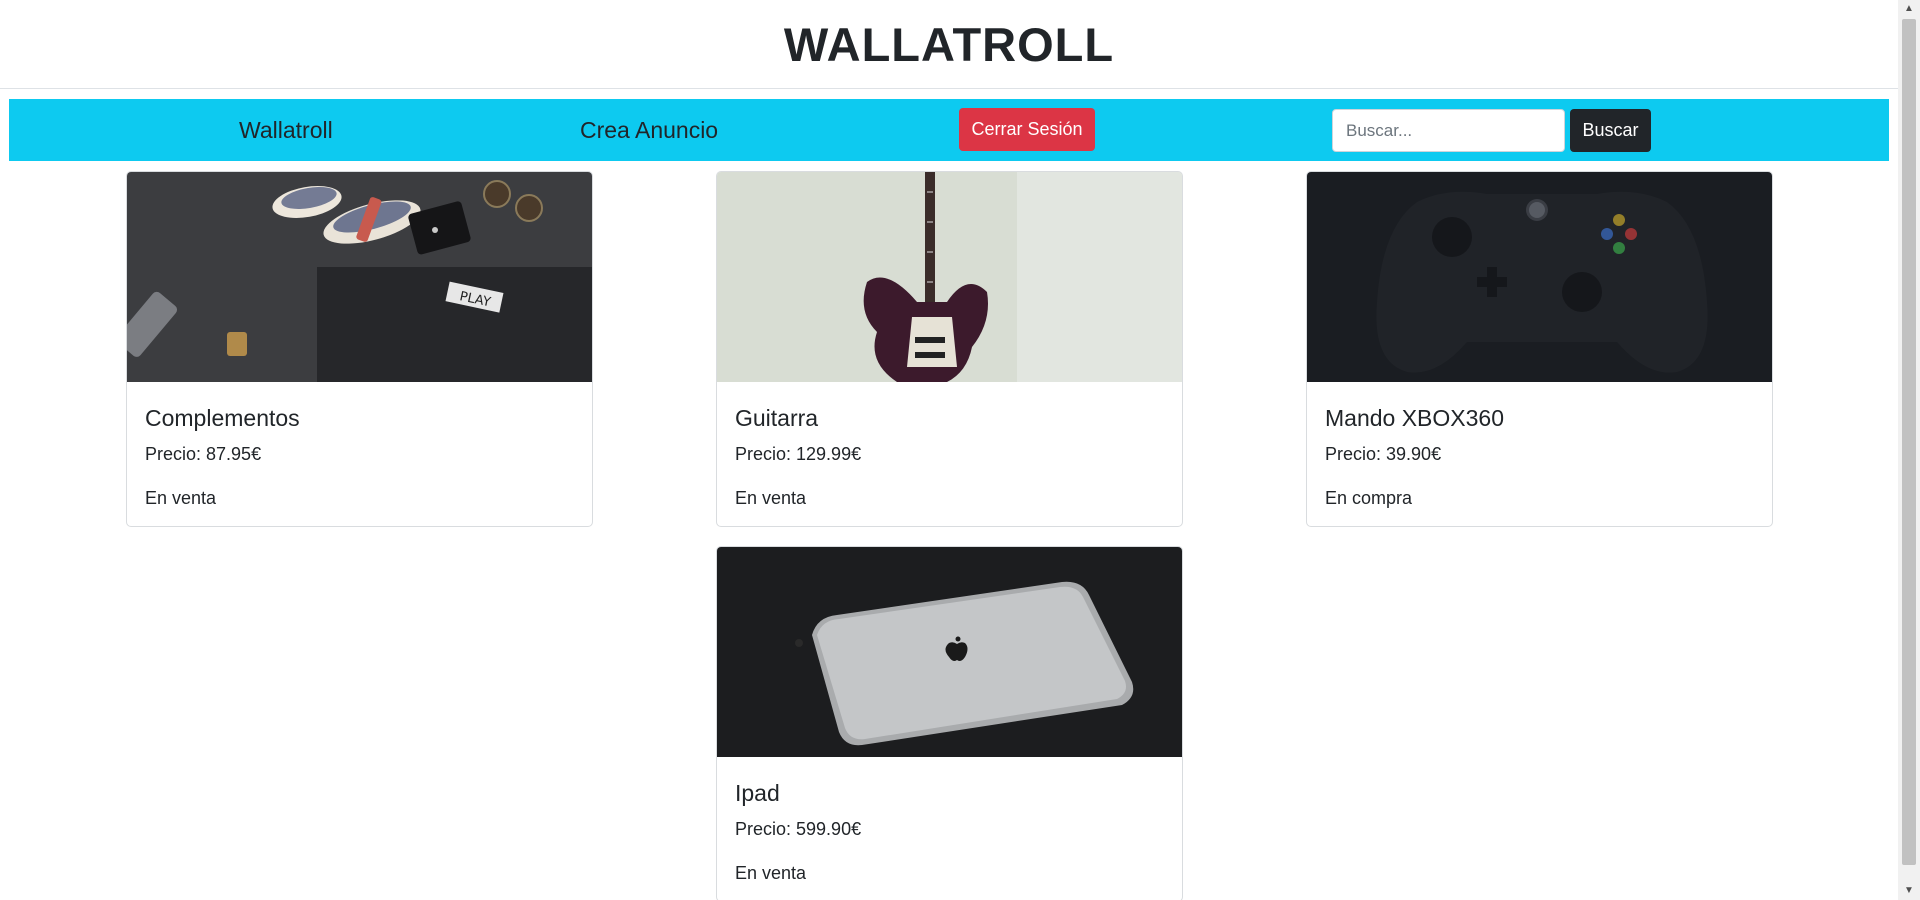 This screenshot has width=1920, height=900. I want to click on product-title: Guitarra, so click(949, 418).